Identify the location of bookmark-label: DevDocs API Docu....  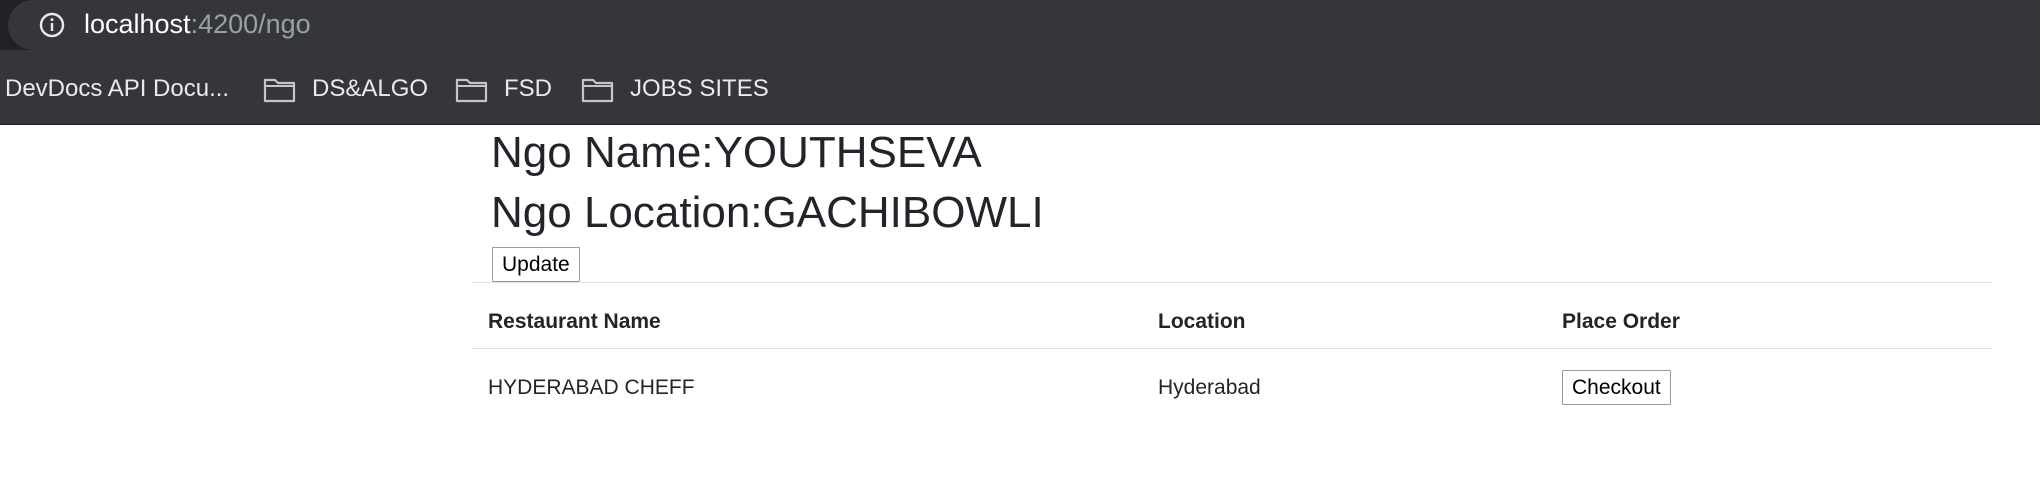
(117, 88).